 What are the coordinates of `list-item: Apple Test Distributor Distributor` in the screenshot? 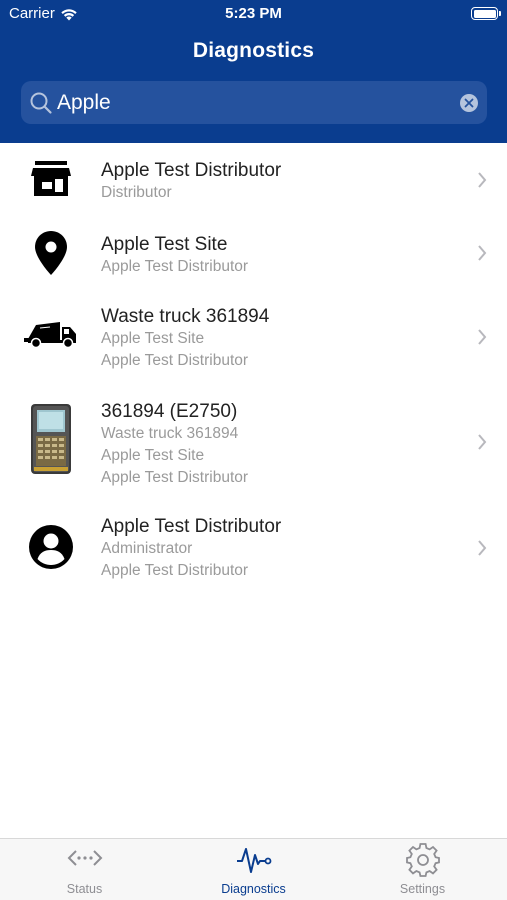 It's located at (253, 180).